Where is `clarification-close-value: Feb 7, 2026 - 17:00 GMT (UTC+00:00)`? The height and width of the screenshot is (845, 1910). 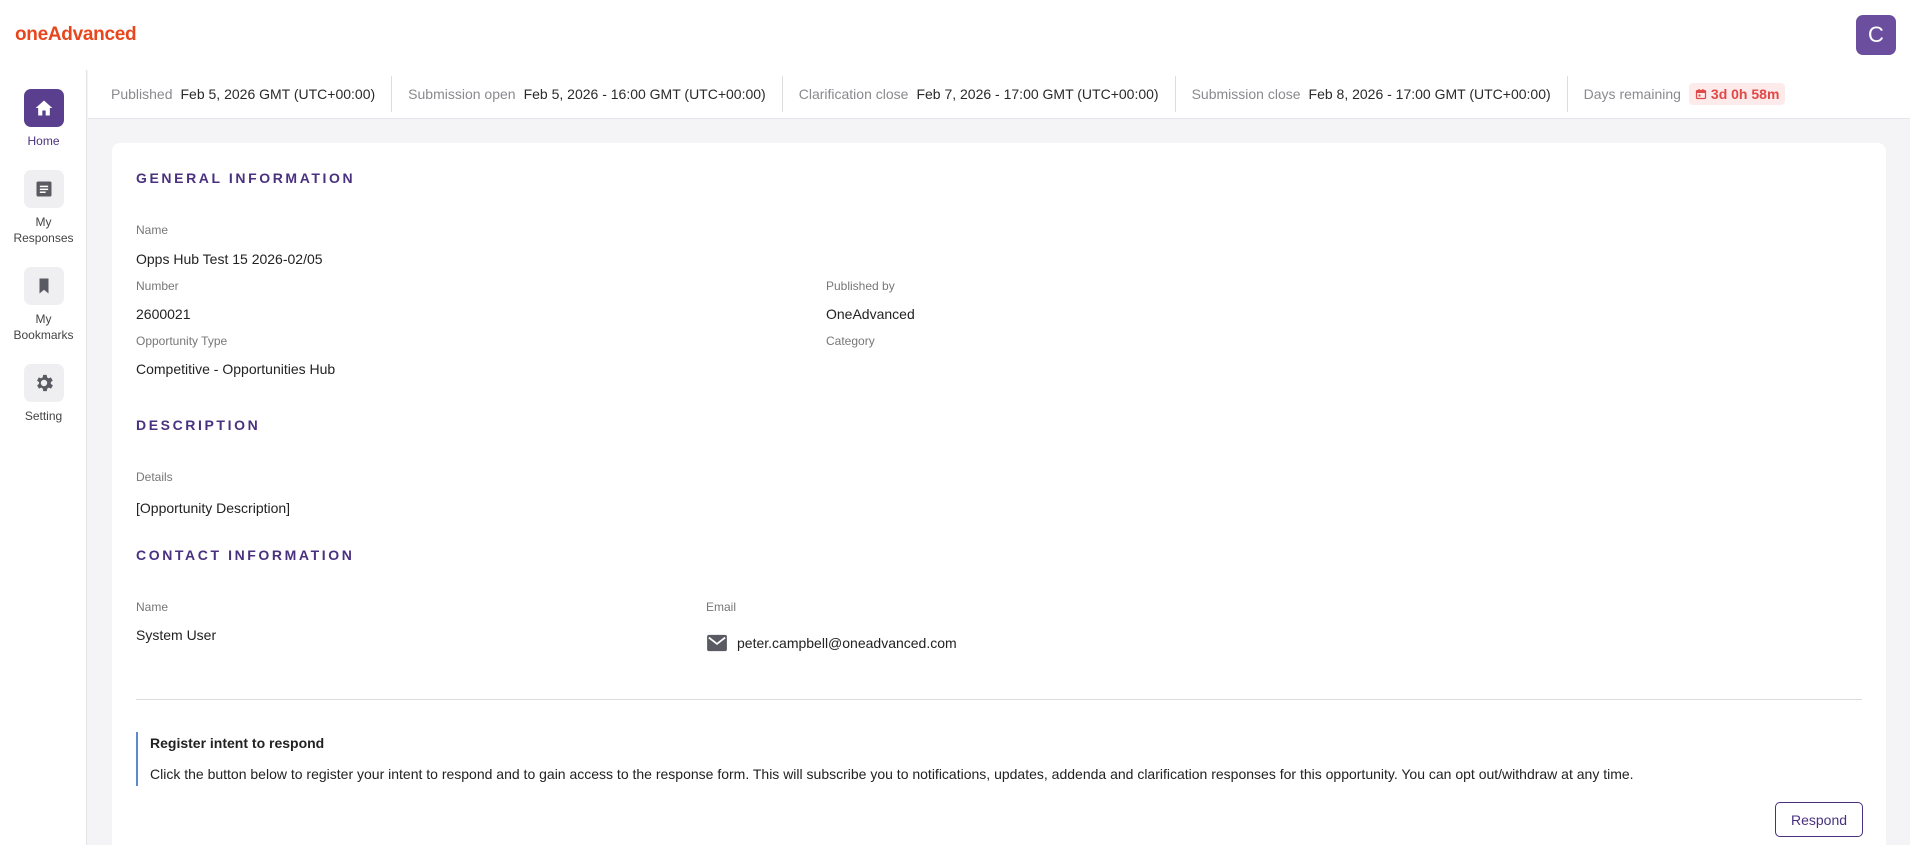 clarification-close-value: Feb 7, 2026 - 17:00 GMT (UTC+00:00) is located at coordinates (1037, 94).